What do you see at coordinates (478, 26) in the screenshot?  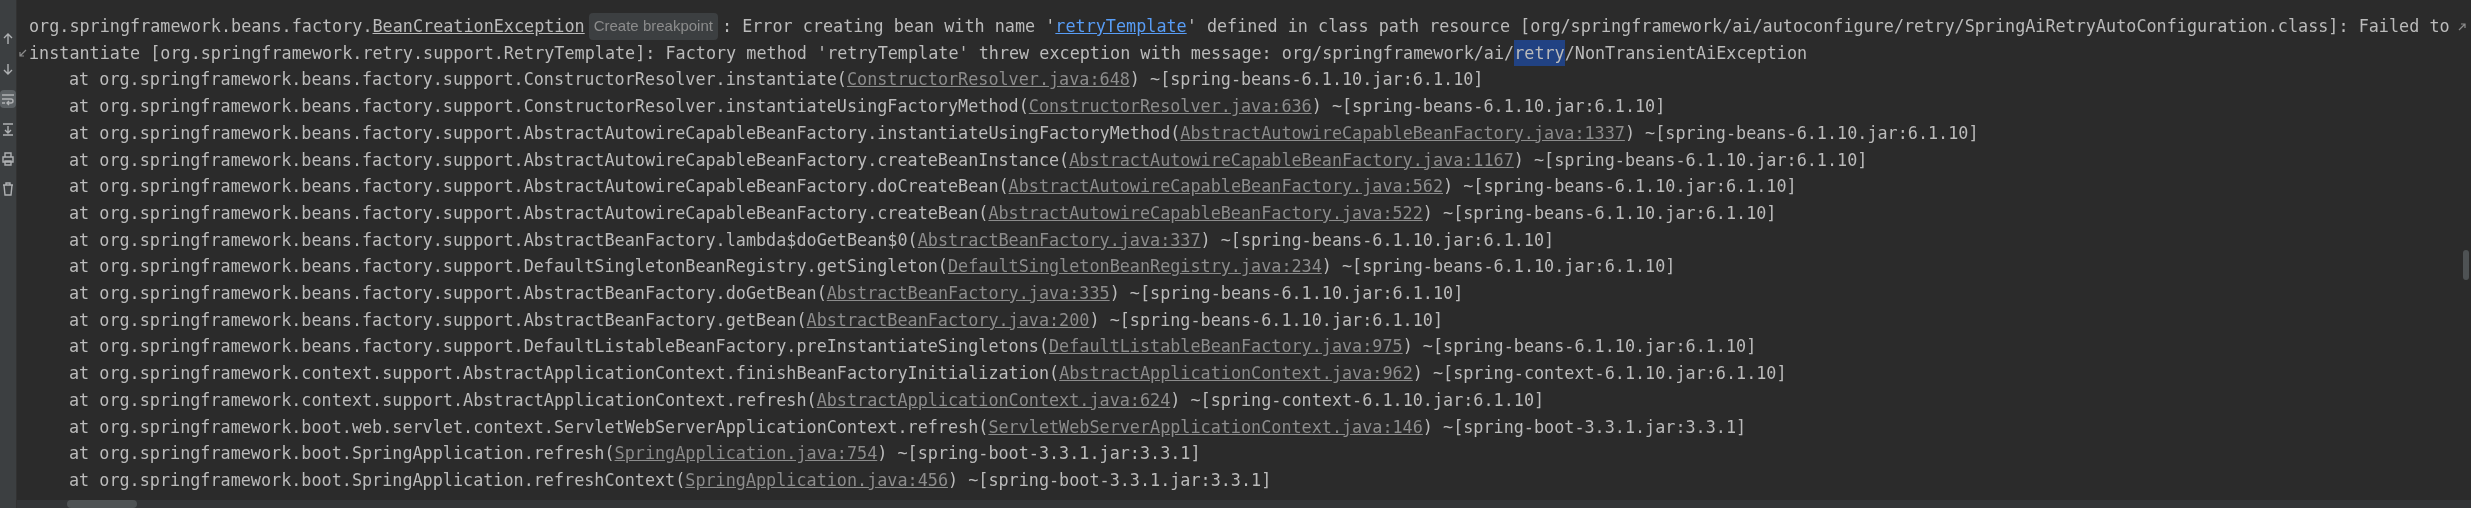 I see `class-link: BeanCreationException` at bounding box center [478, 26].